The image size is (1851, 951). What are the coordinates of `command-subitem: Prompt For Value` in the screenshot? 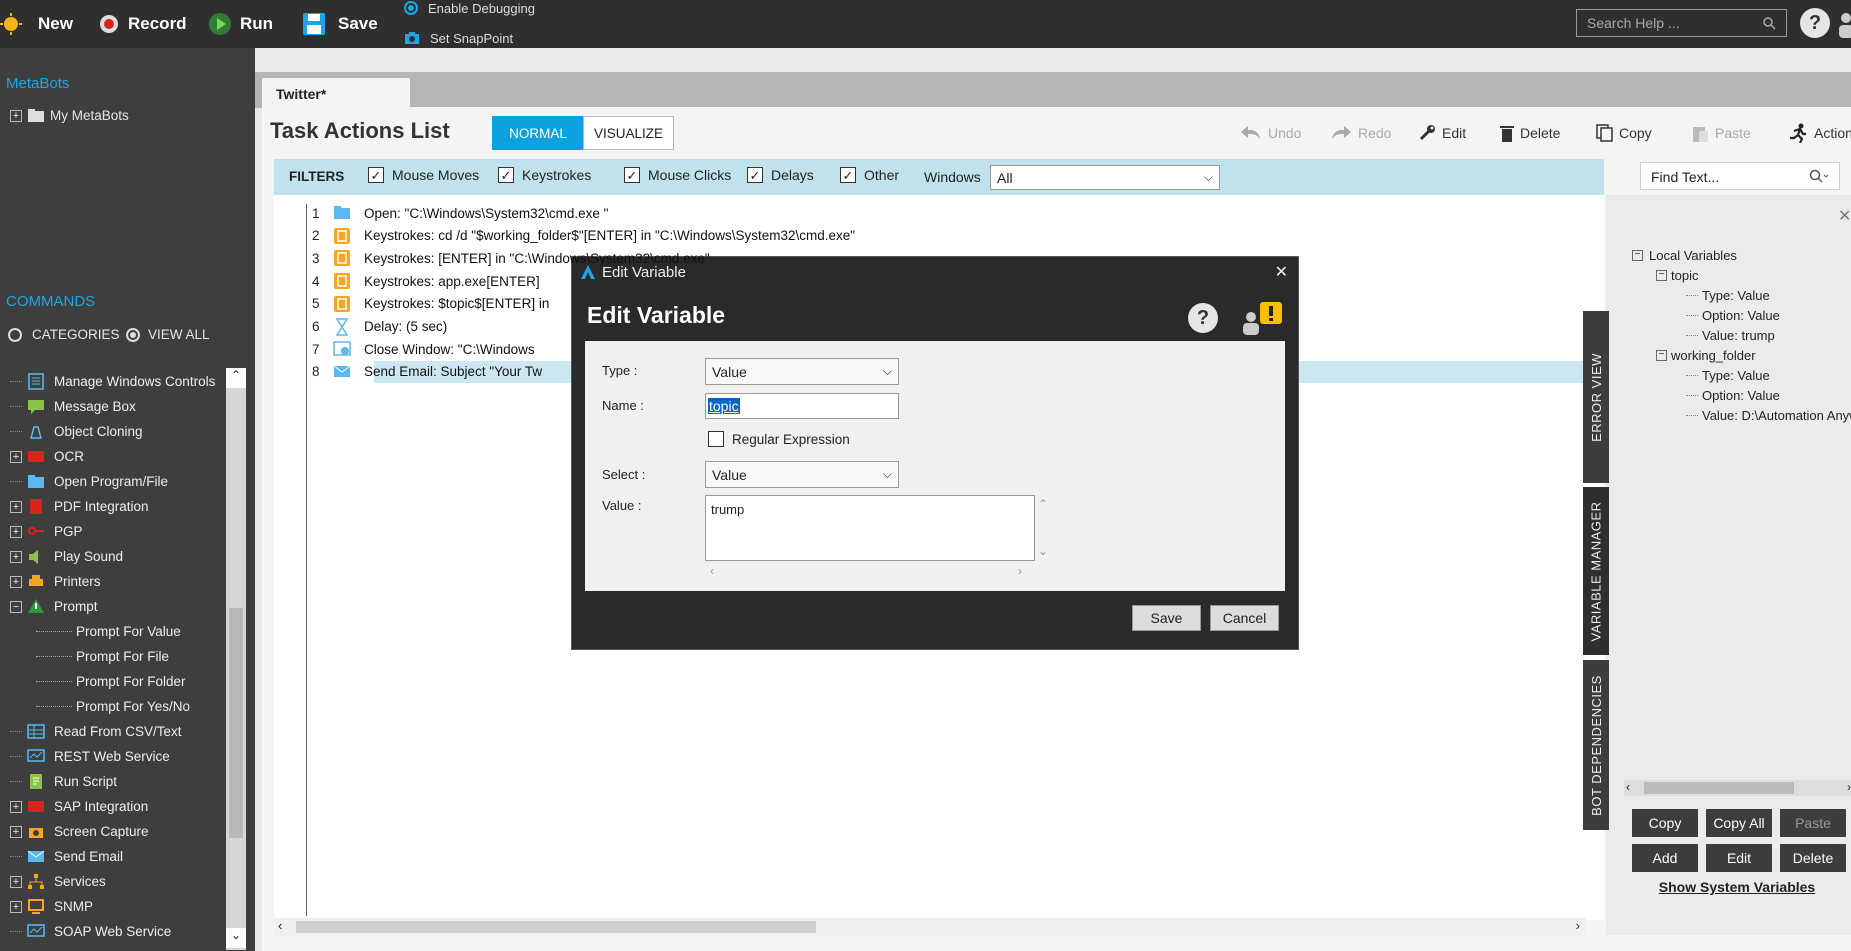 It's located at (108, 631).